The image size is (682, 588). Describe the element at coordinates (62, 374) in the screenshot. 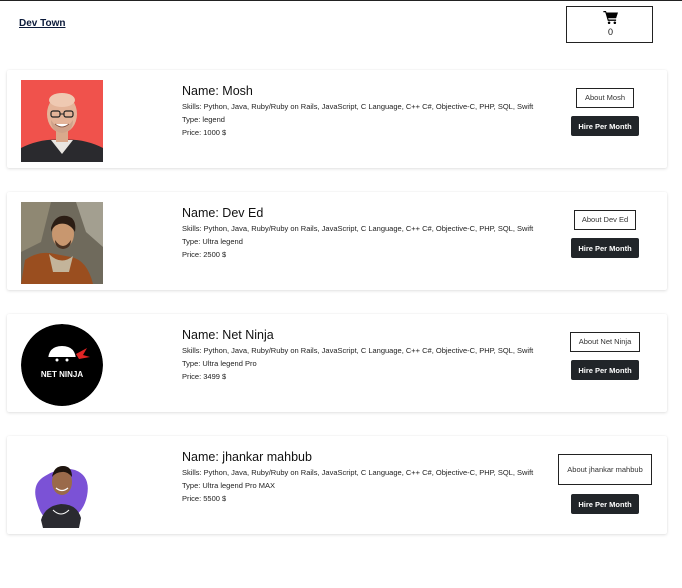

I see `net-ninja-logo-text: NET NINJA` at that location.